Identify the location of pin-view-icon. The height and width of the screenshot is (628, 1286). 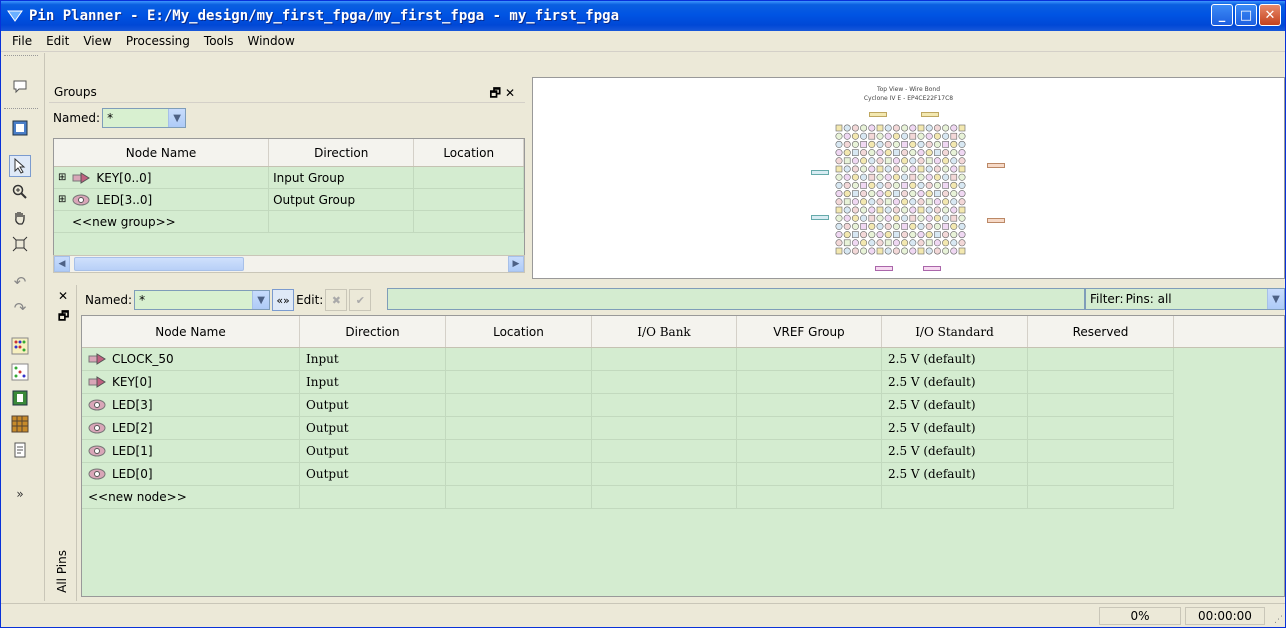
(20, 128).